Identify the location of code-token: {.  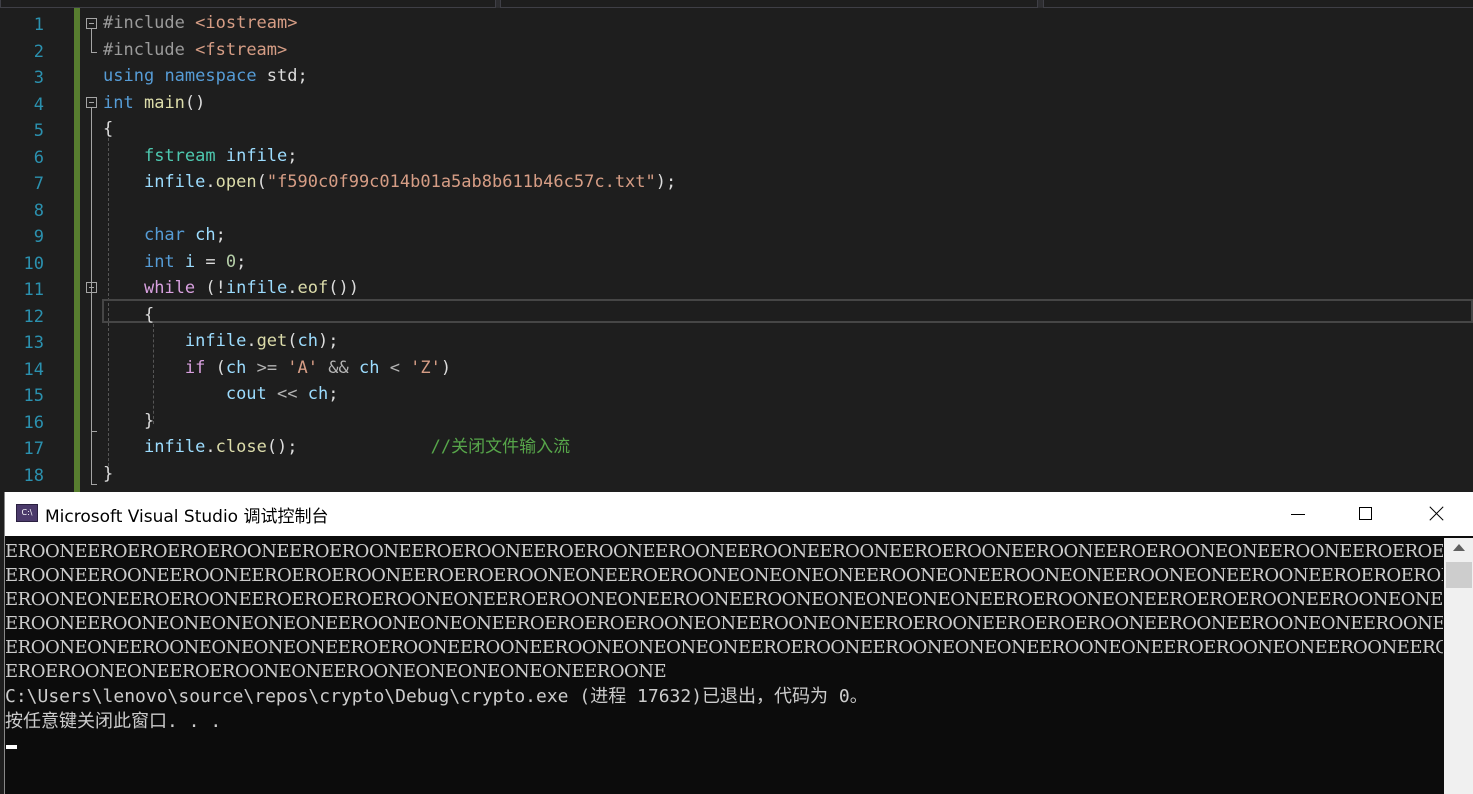
(108, 129).